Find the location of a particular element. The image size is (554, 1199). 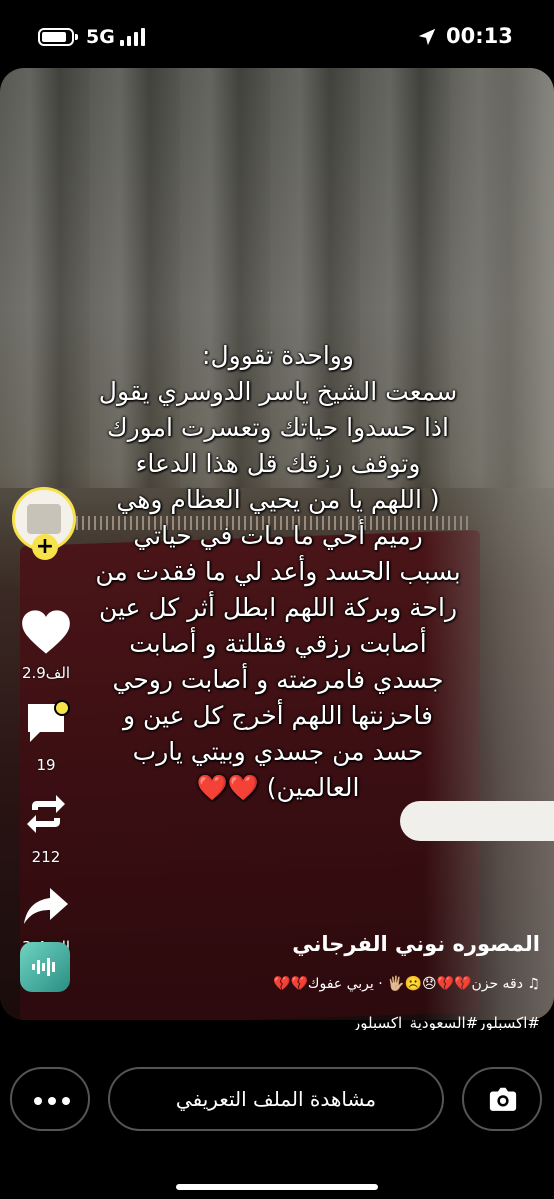

sound-wave-icon is located at coordinates (43, 967).